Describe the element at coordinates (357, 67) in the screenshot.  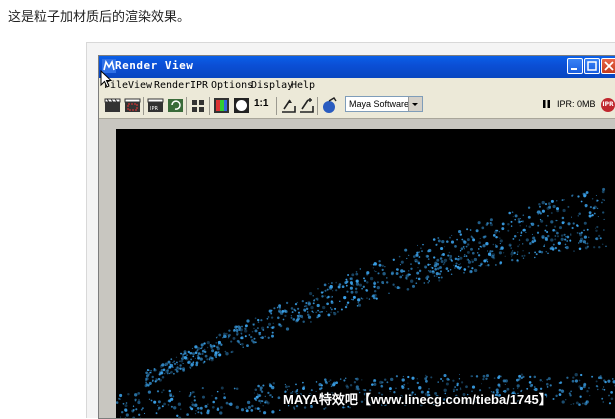
I see `title-bar: Render View` at that location.